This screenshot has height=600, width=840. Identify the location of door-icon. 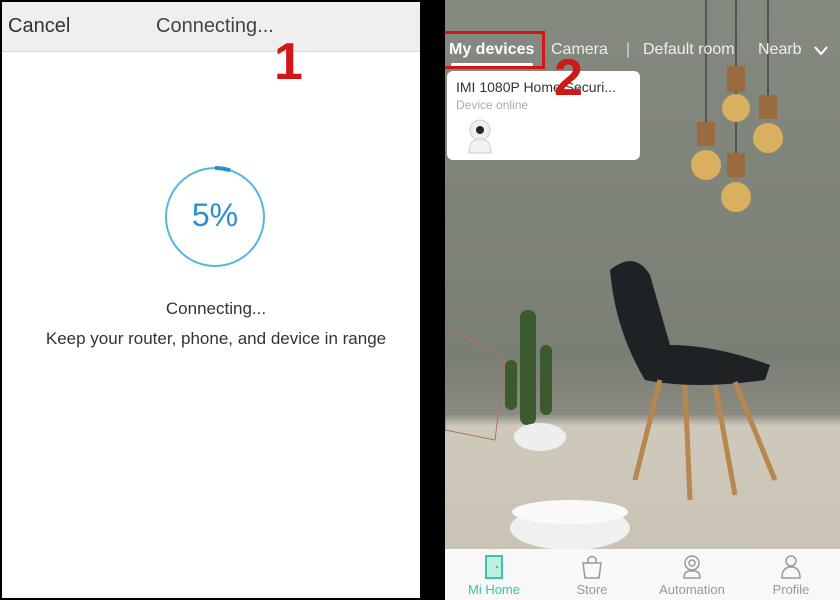
(494, 567).